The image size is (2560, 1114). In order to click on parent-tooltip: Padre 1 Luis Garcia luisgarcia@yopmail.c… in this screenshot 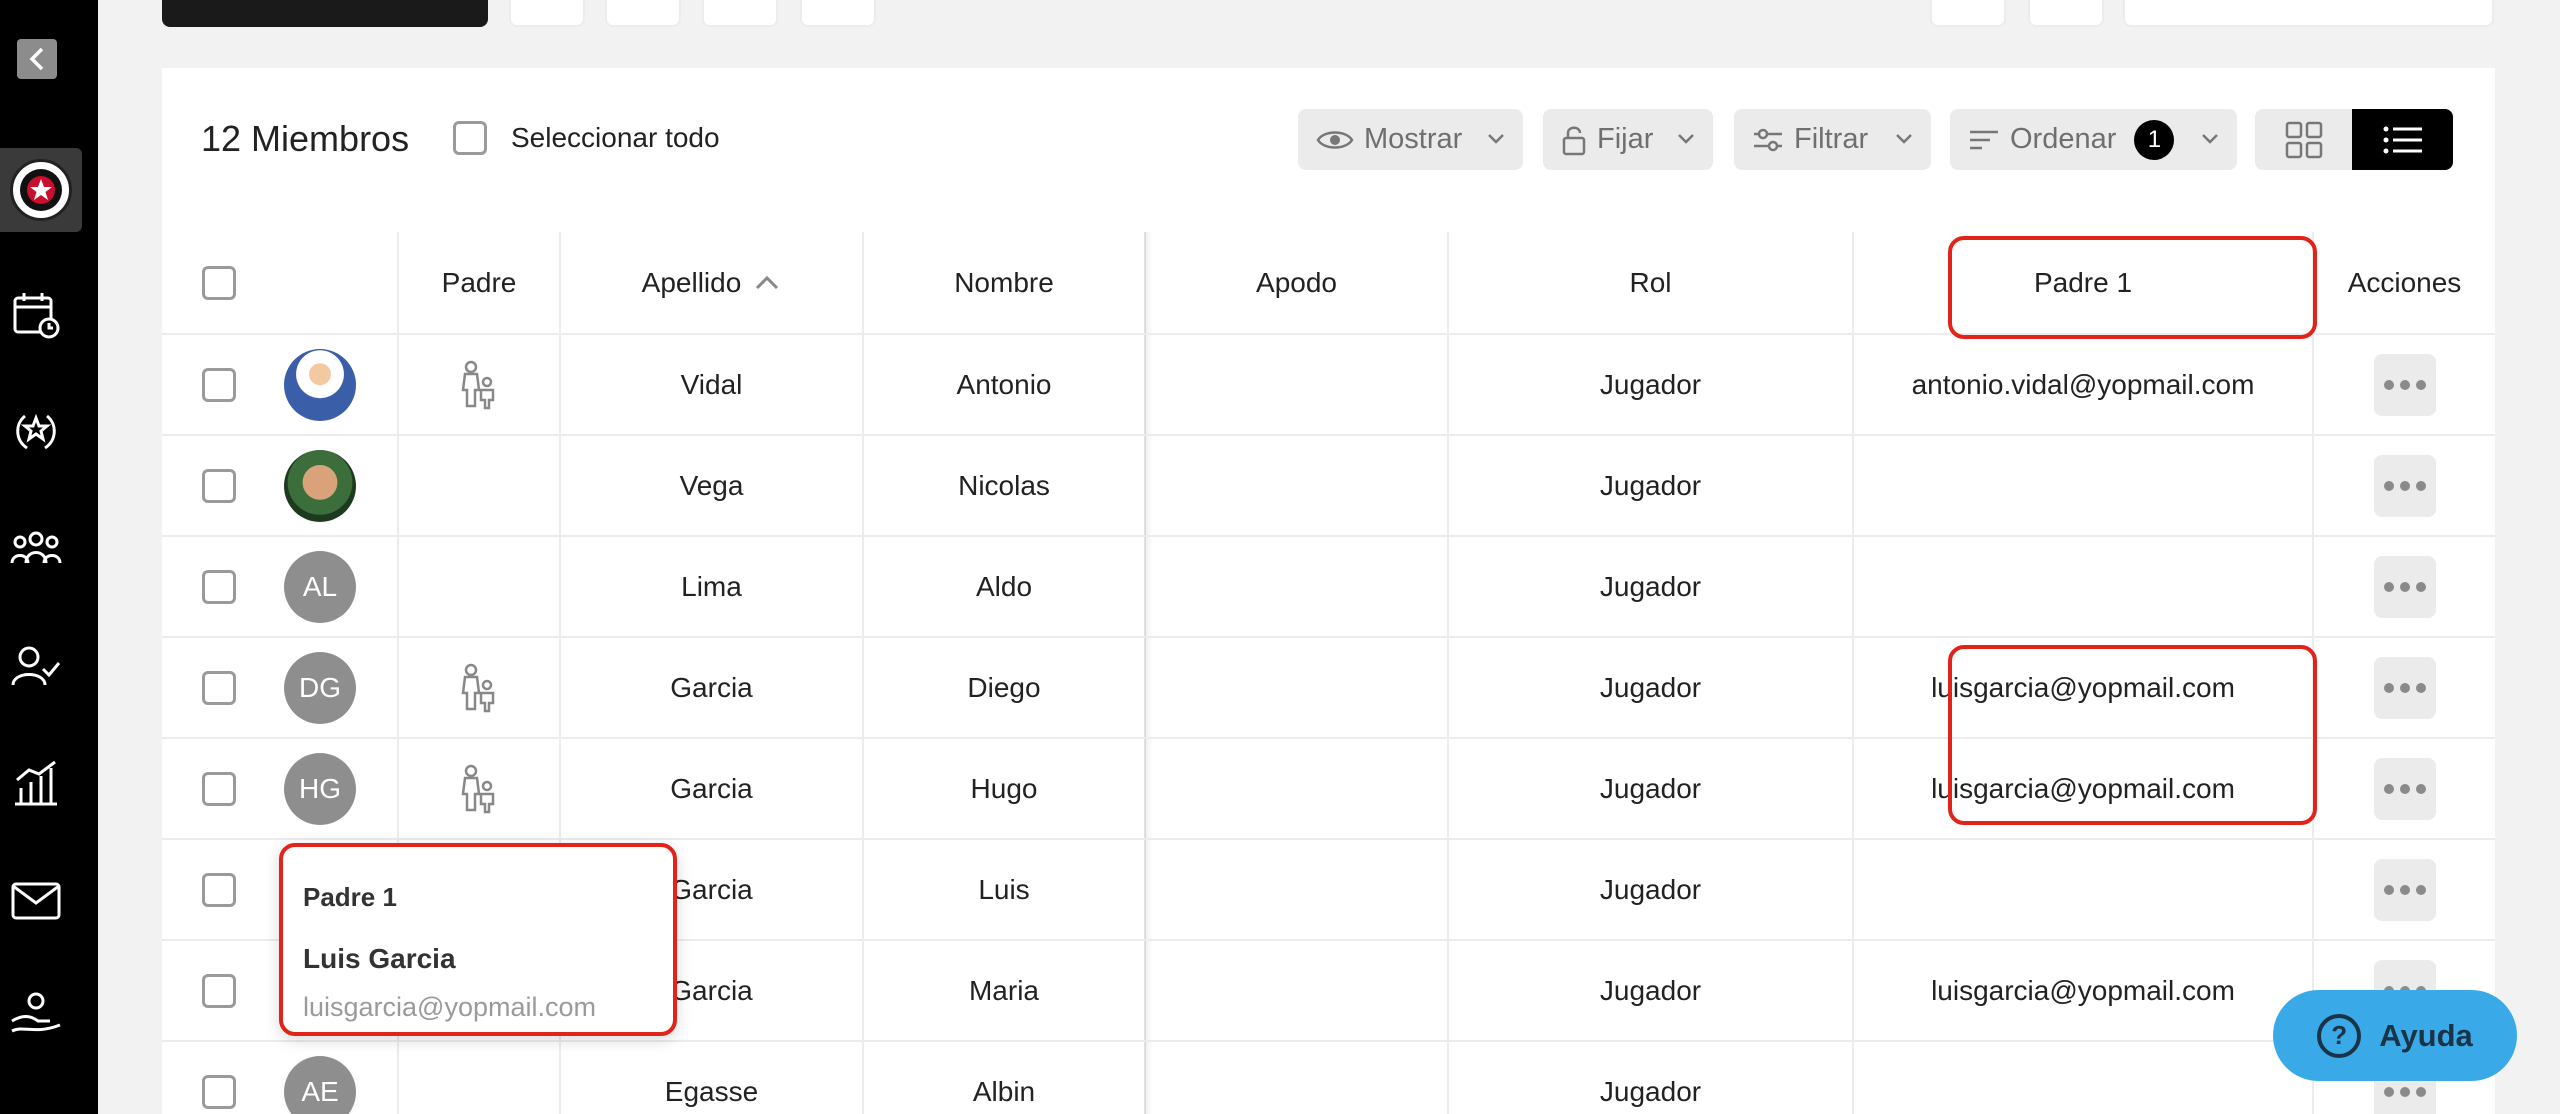, I will do `click(478, 939)`.